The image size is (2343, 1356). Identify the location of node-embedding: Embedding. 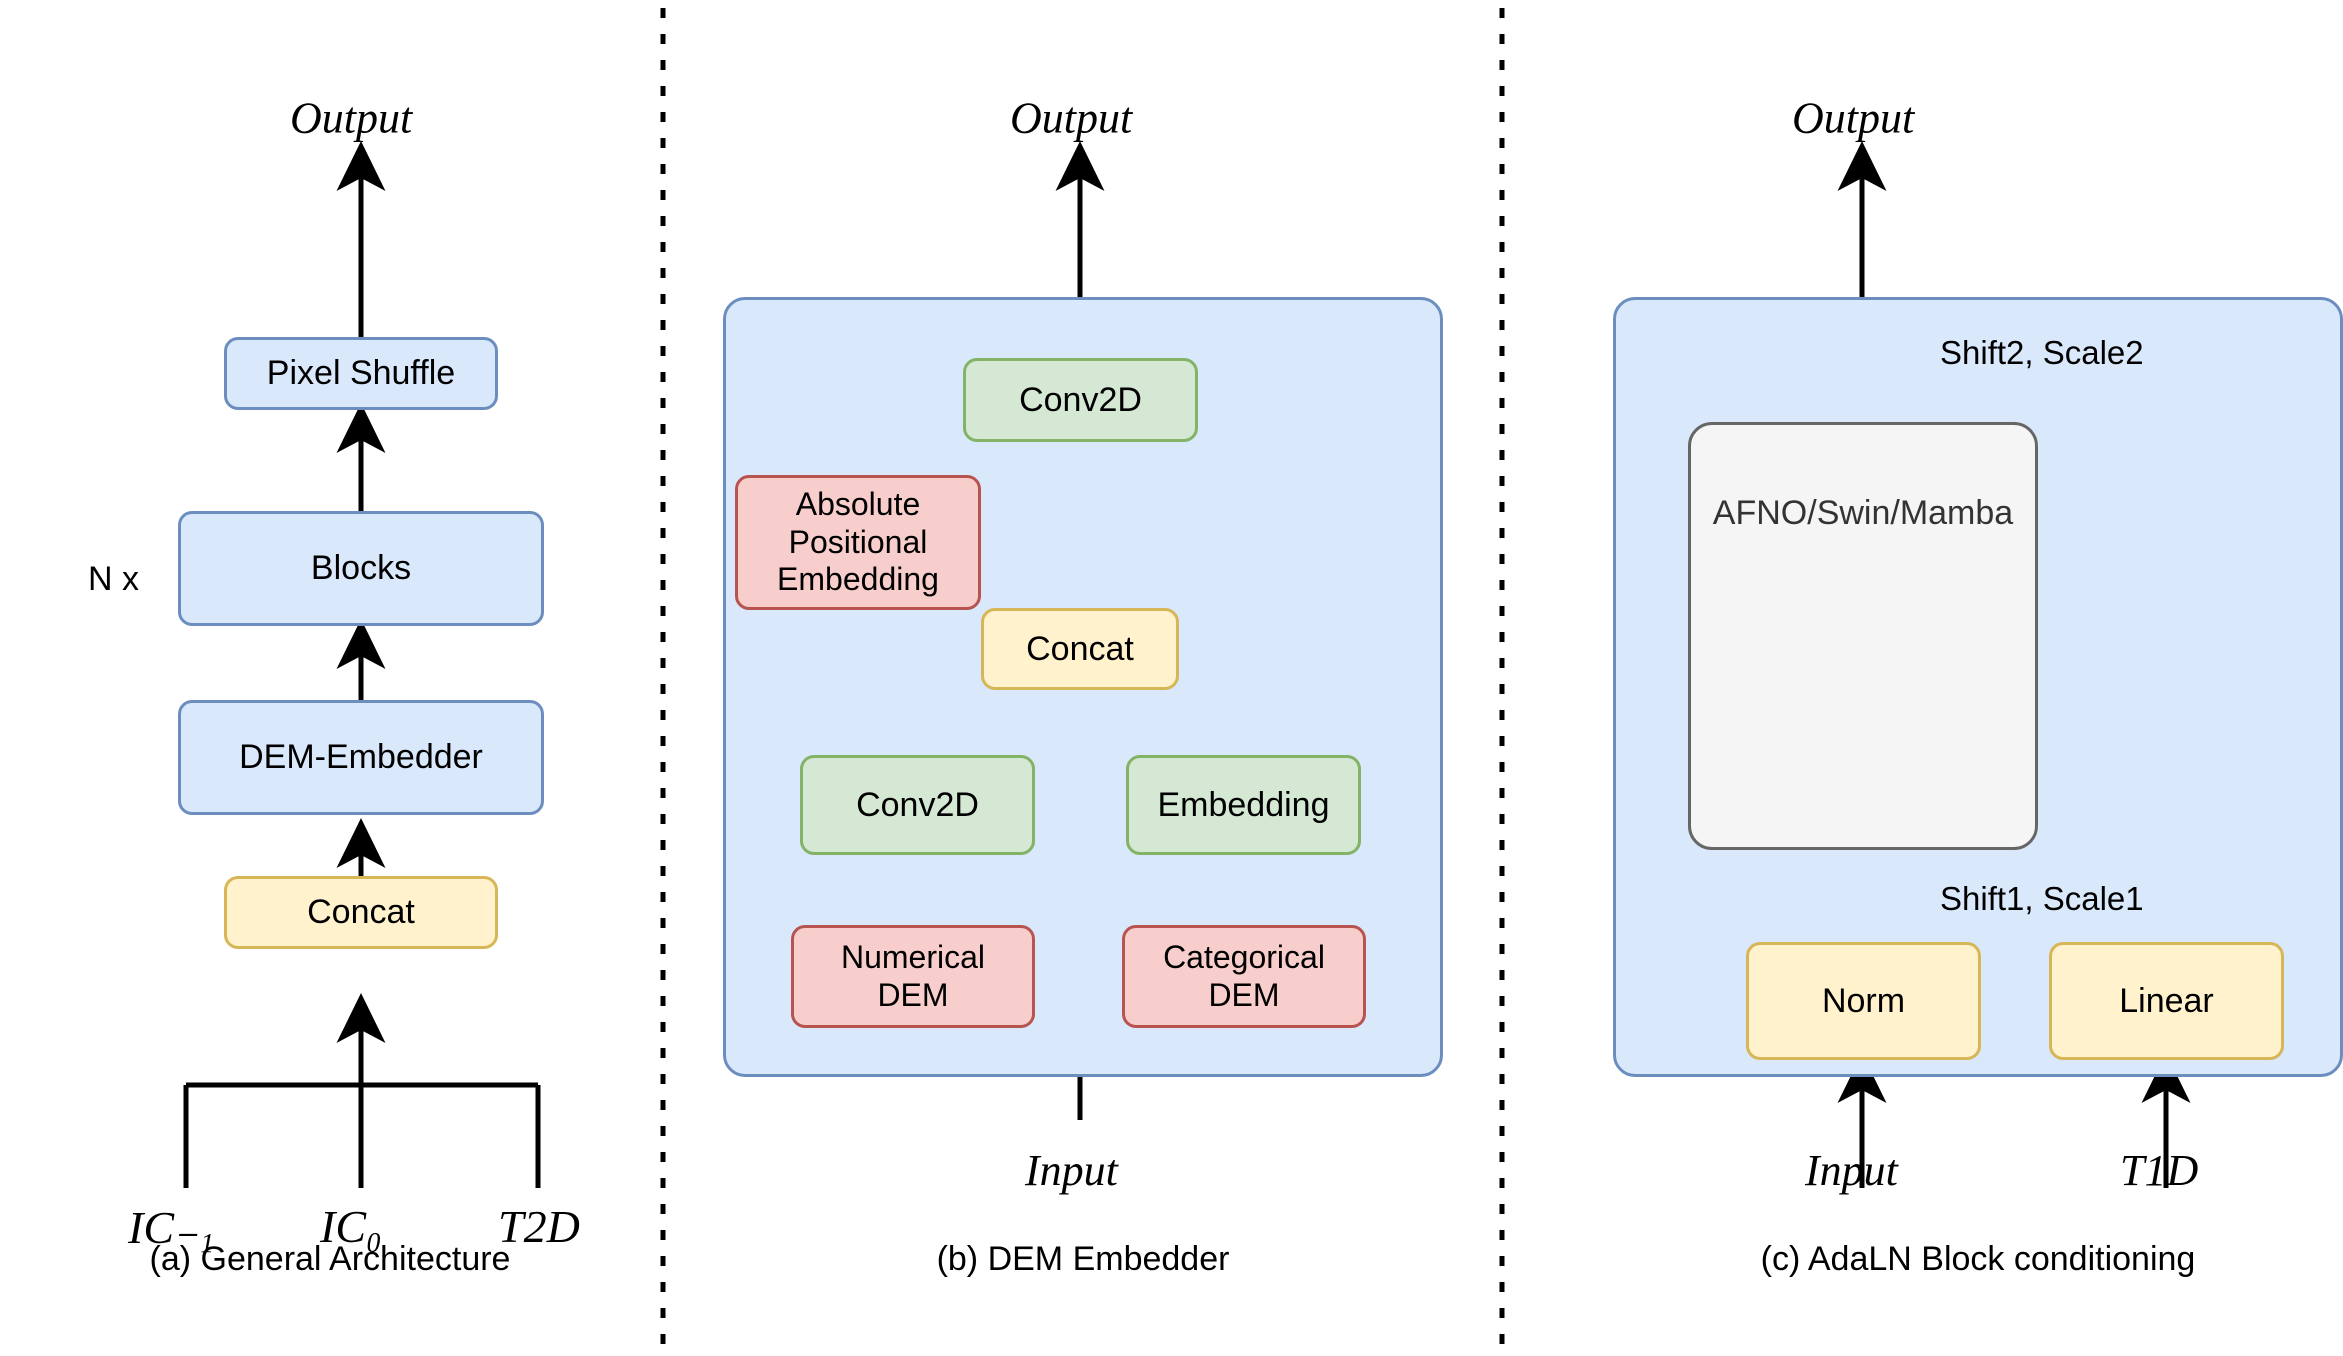
(1243, 805).